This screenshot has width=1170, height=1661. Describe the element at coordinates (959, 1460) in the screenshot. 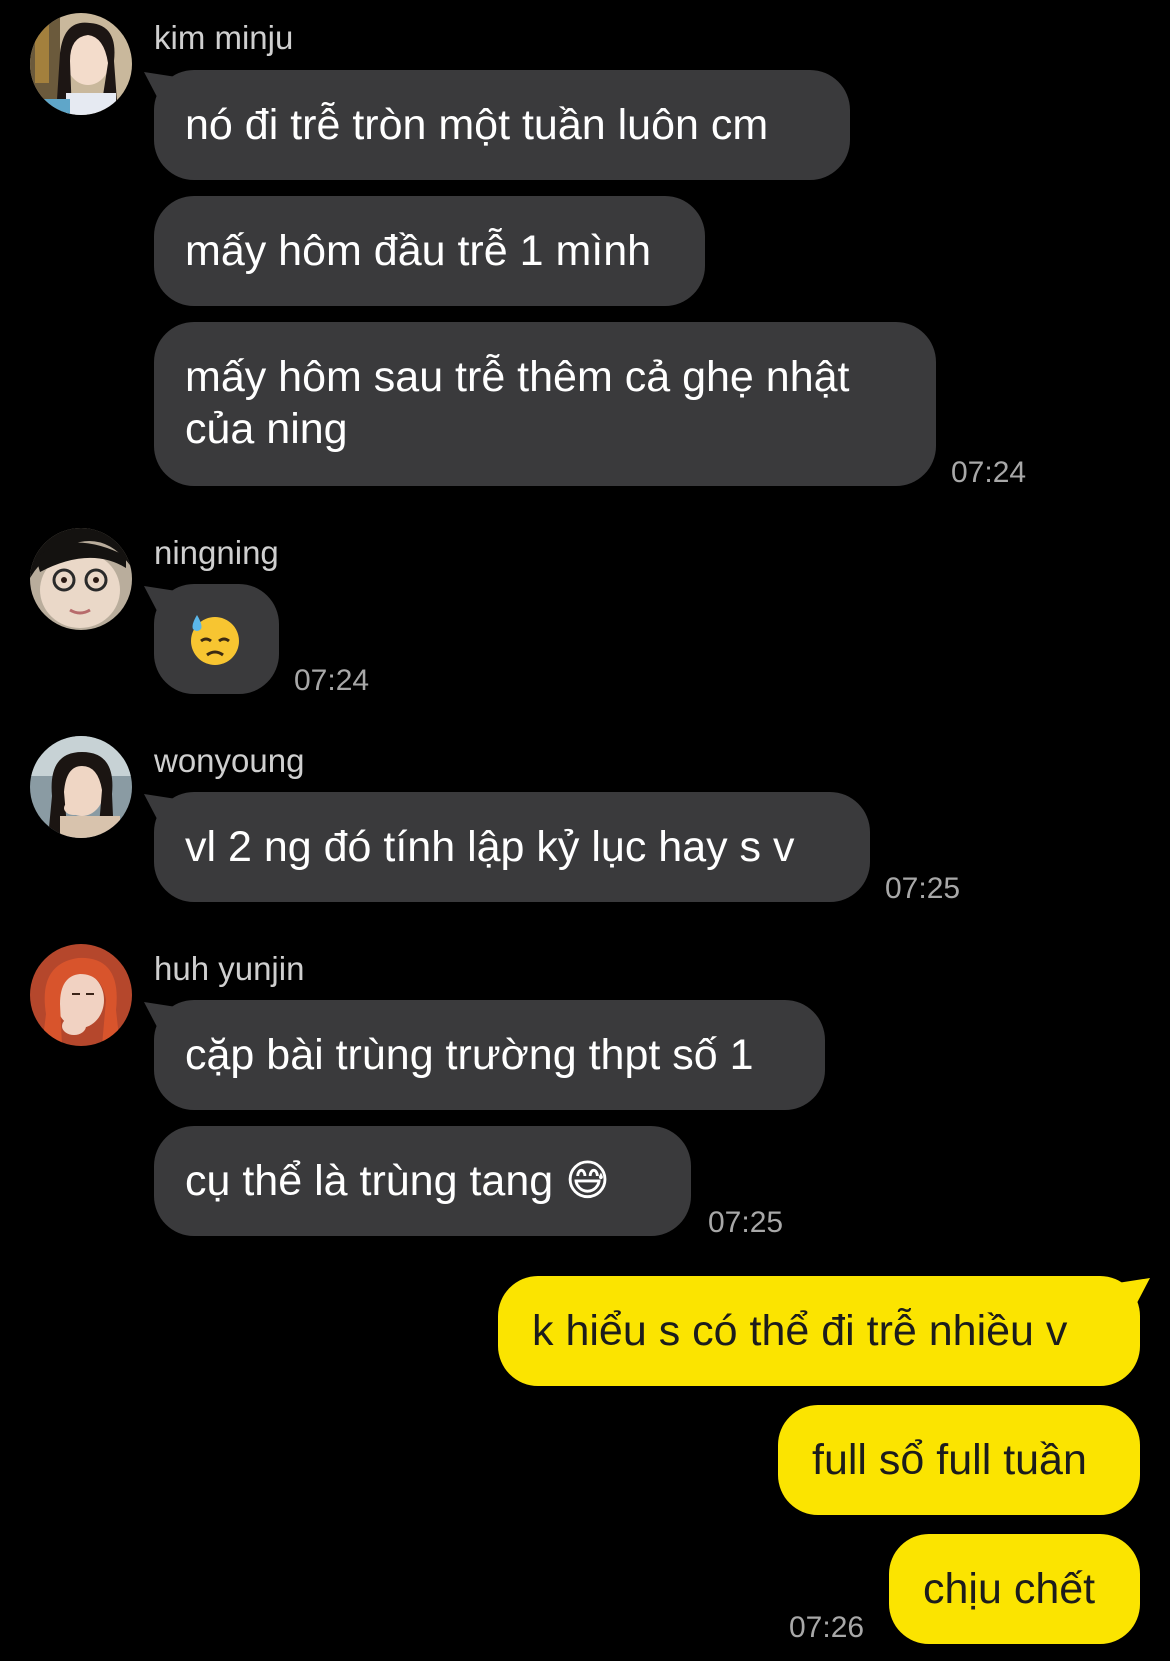

I see `outgoing-message-bubble: full sổ full tuần` at that location.